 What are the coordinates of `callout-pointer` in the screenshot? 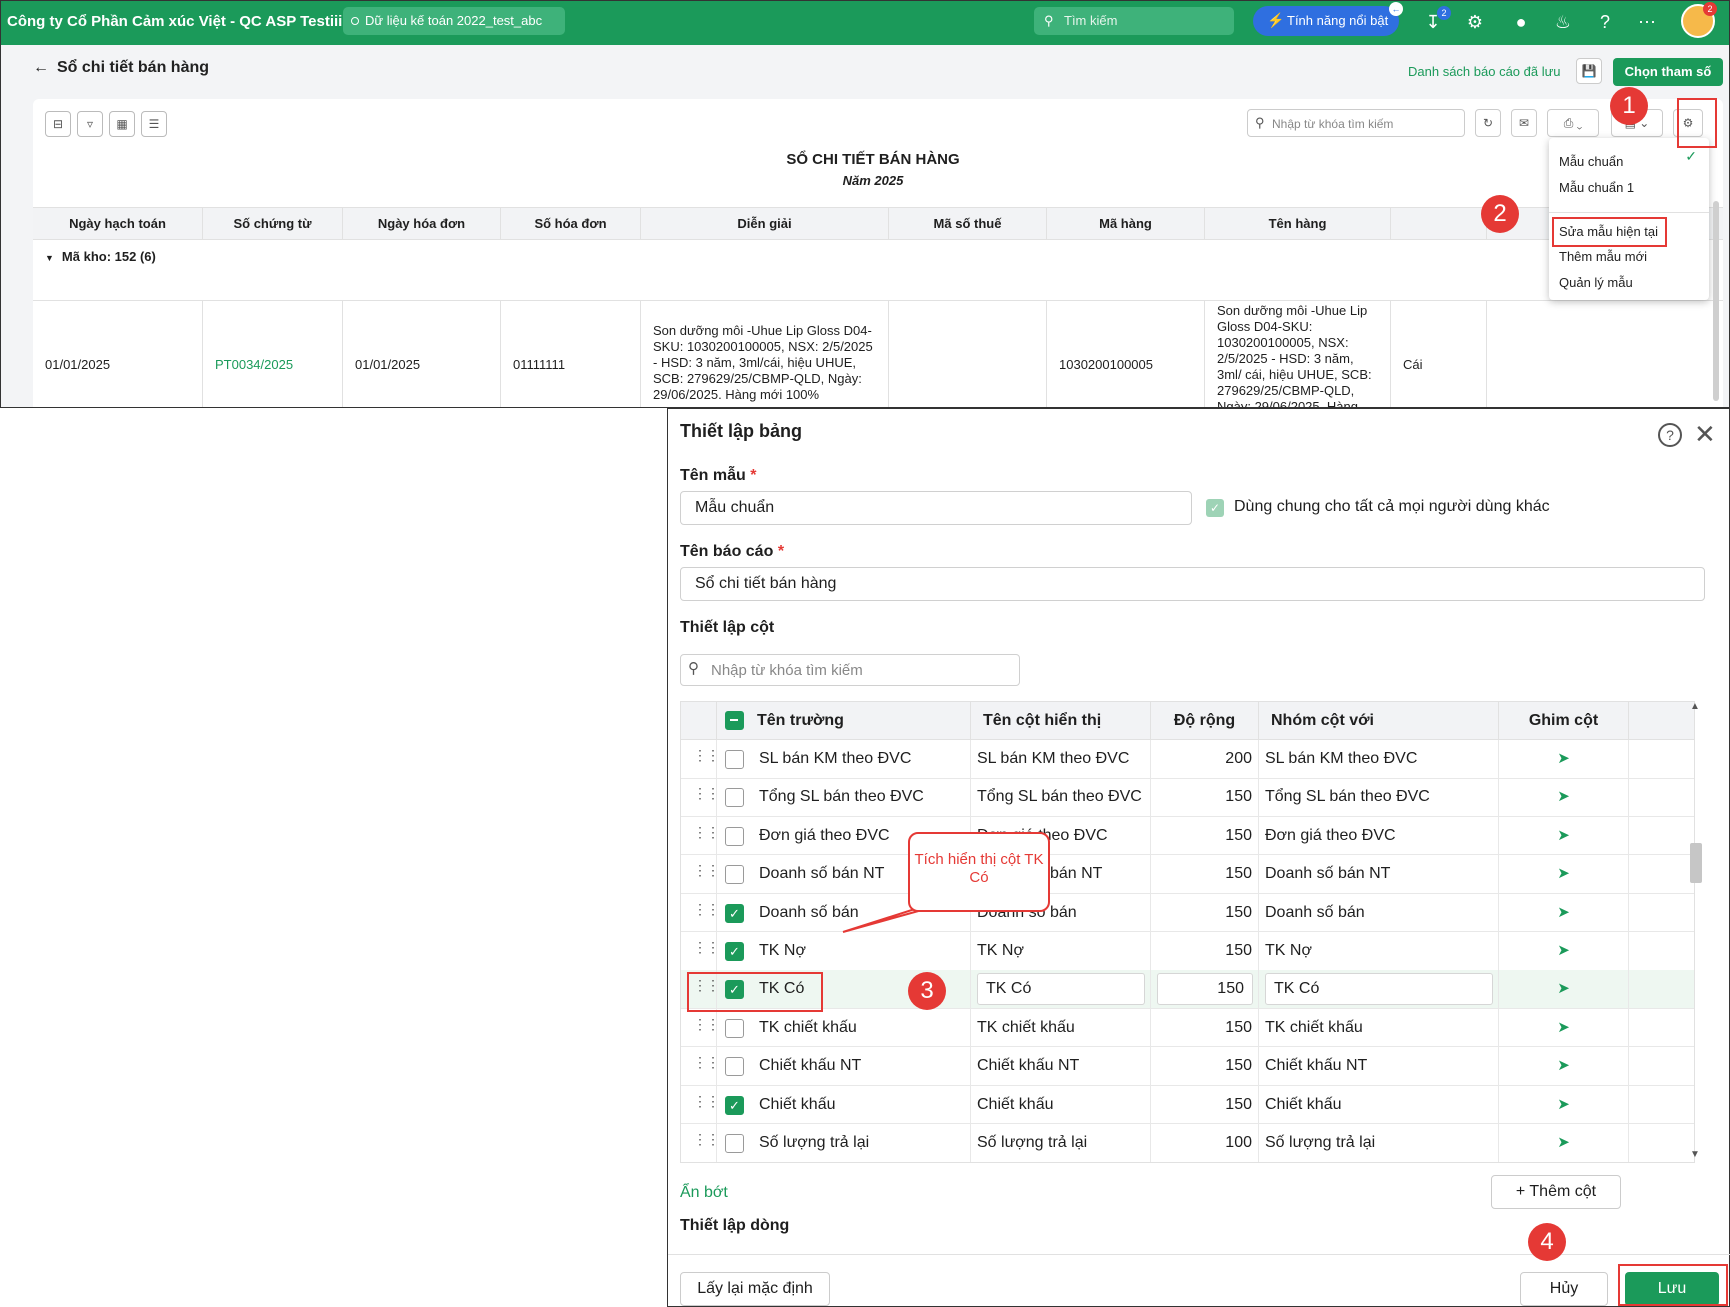 It's located at (905, 912).